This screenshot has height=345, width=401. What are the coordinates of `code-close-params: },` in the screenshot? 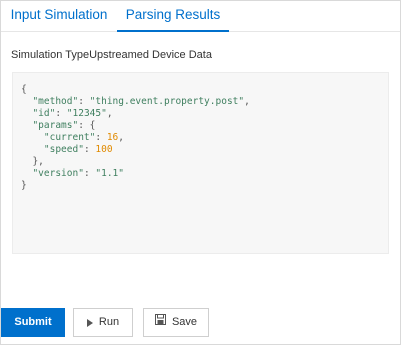 It's located at (38, 161).